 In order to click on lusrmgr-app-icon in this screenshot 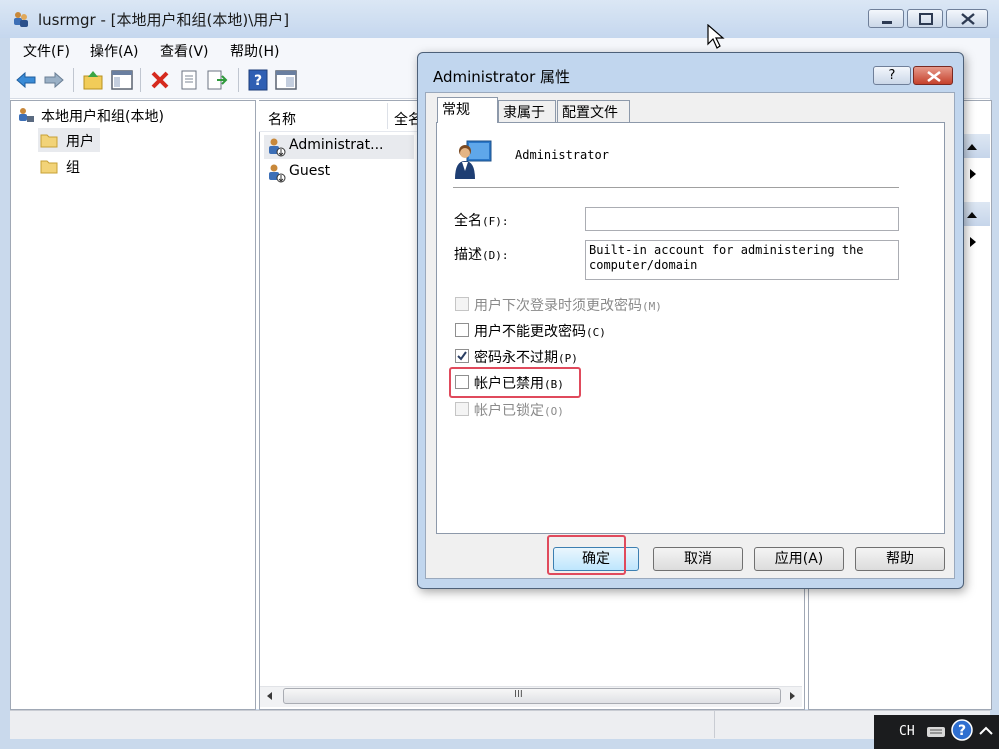, I will do `click(21, 19)`.